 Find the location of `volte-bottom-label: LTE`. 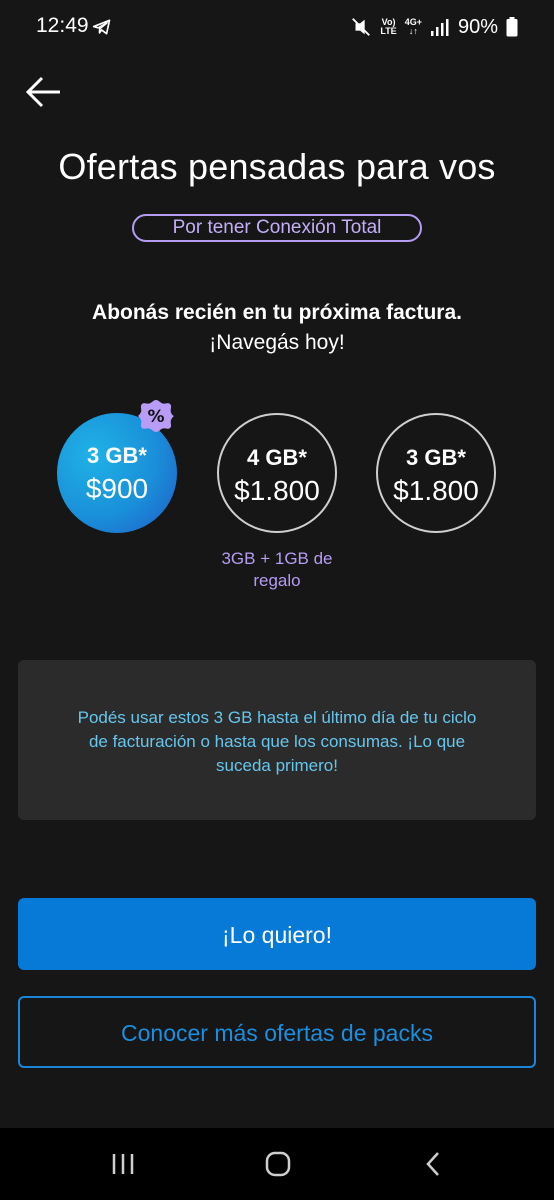

volte-bottom-label: LTE is located at coordinates (388, 31).